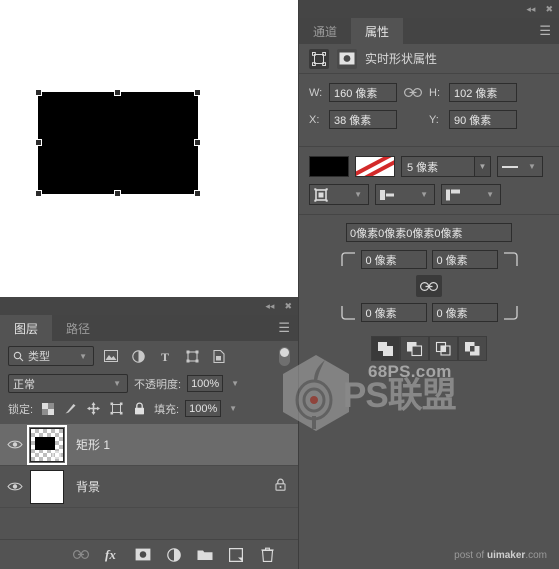 The height and width of the screenshot is (569, 559). What do you see at coordinates (197, 142) in the screenshot?
I see `transform-handle-middle-right` at bounding box center [197, 142].